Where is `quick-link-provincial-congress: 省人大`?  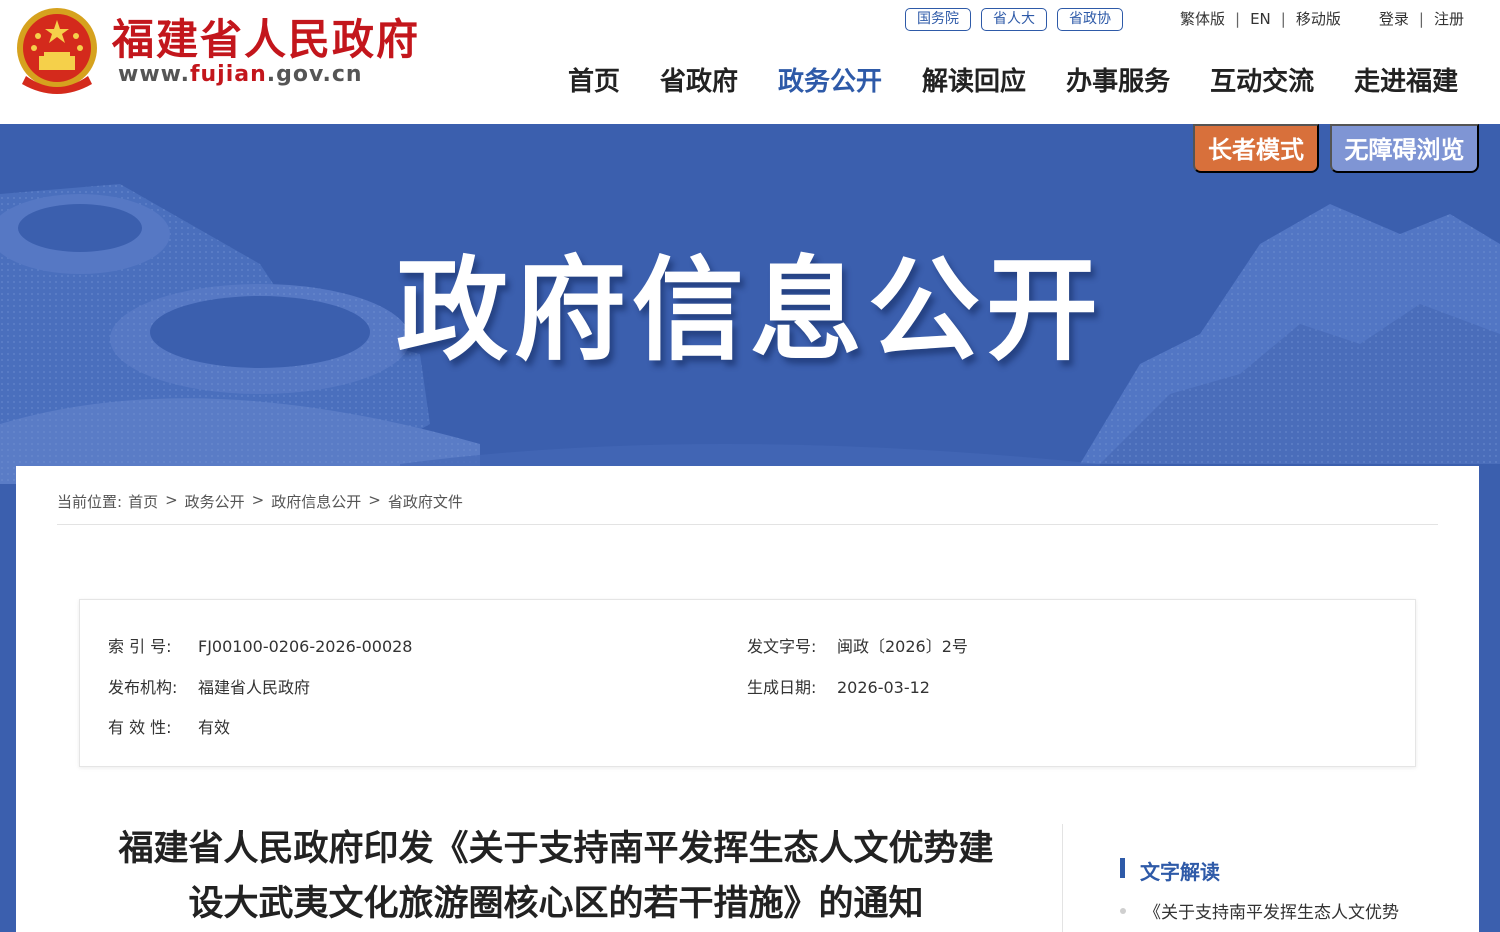 quick-link-provincial-congress: 省人大 is located at coordinates (1014, 19).